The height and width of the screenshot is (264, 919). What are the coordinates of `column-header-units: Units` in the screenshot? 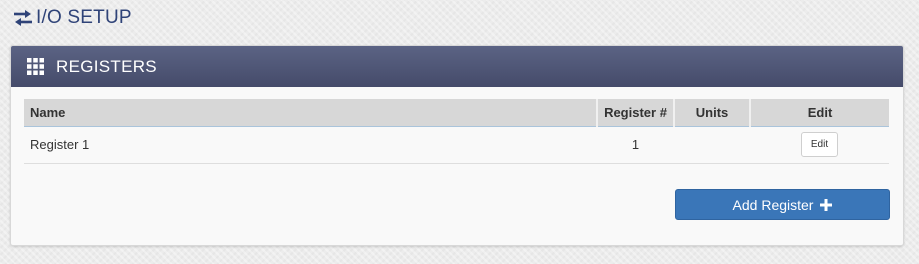 It's located at (712, 113).